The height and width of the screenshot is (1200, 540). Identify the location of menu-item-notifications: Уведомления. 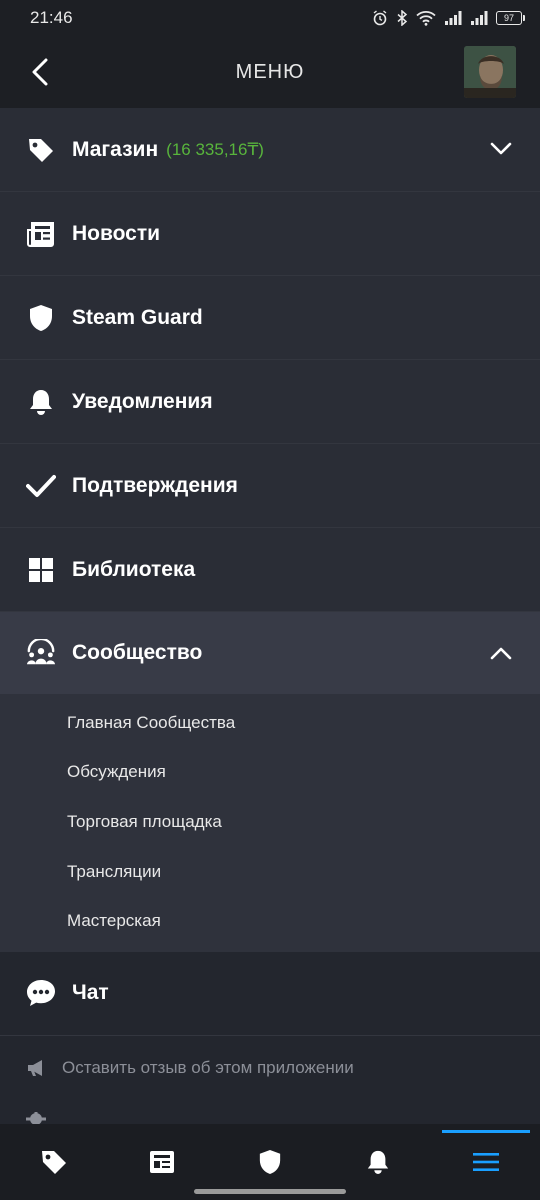
(270, 402).